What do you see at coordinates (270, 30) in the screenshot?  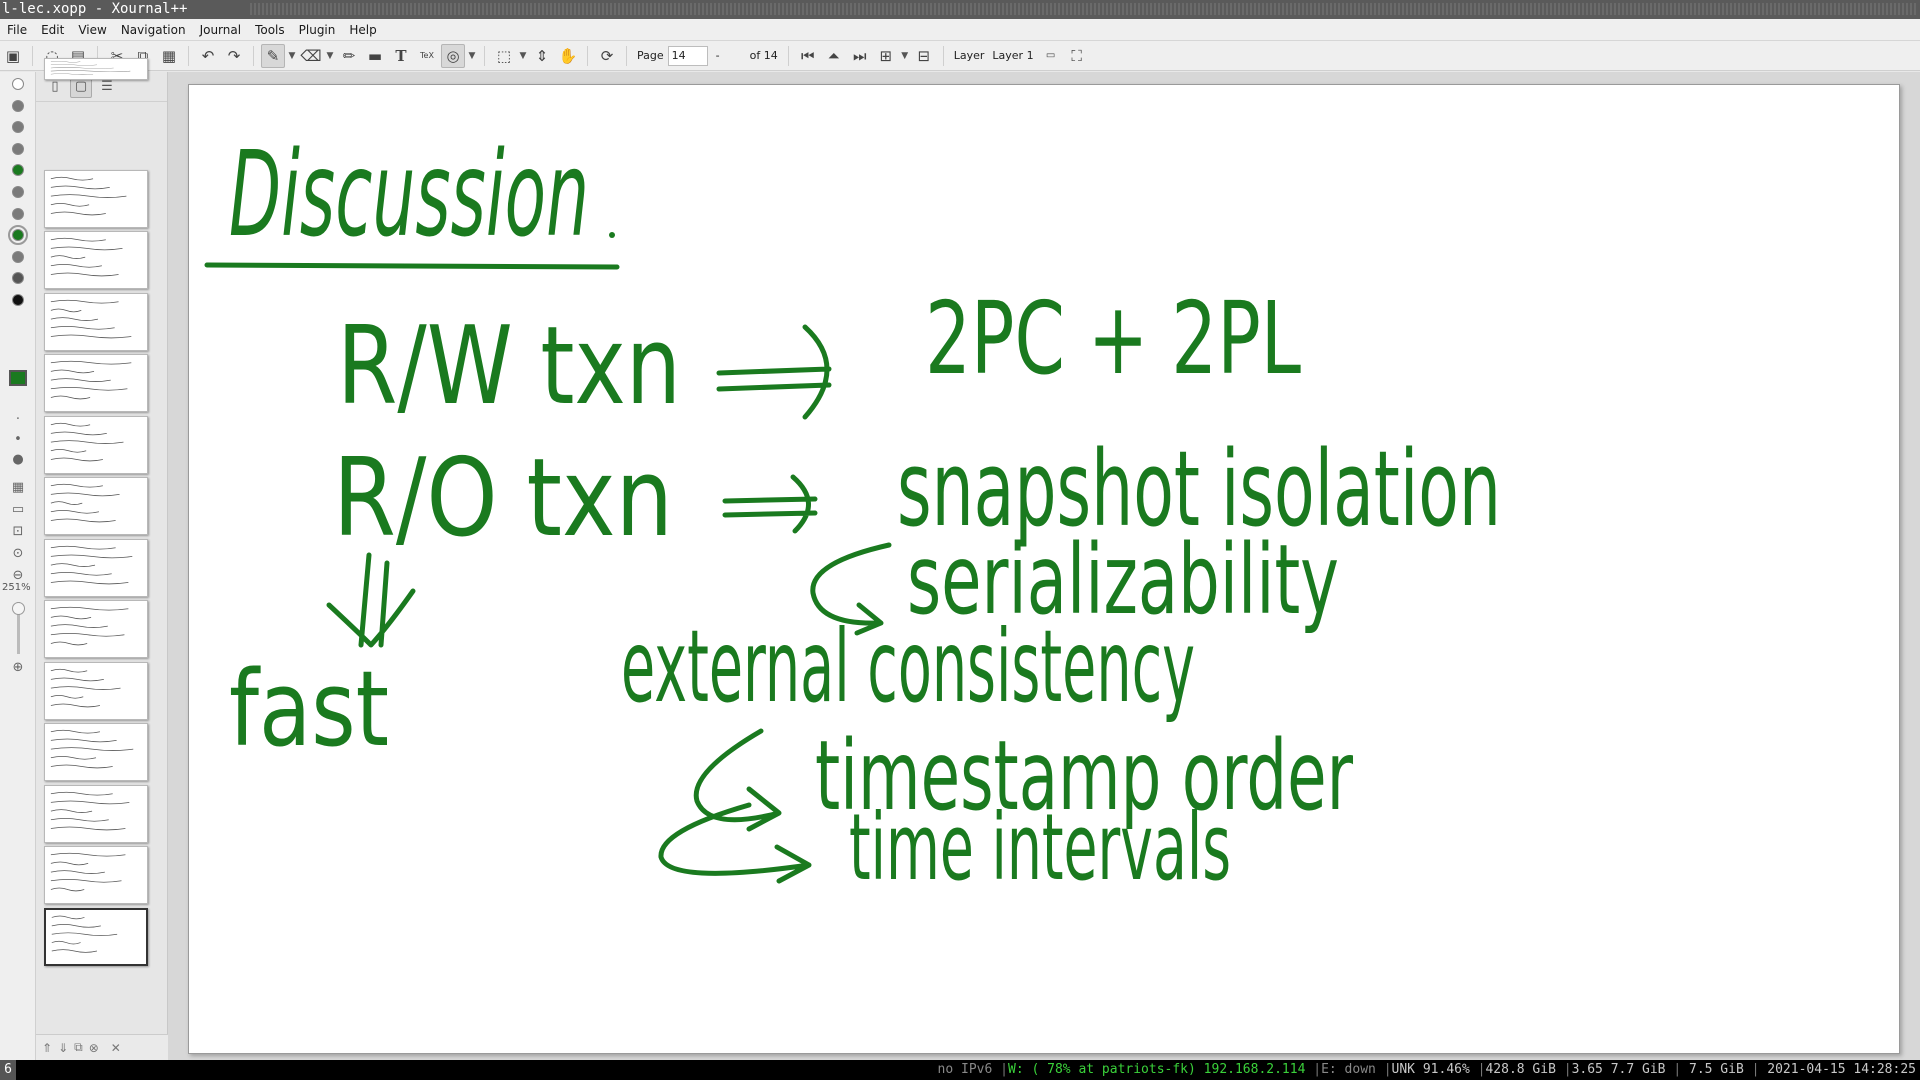 I see `menu-tools: Tools` at bounding box center [270, 30].